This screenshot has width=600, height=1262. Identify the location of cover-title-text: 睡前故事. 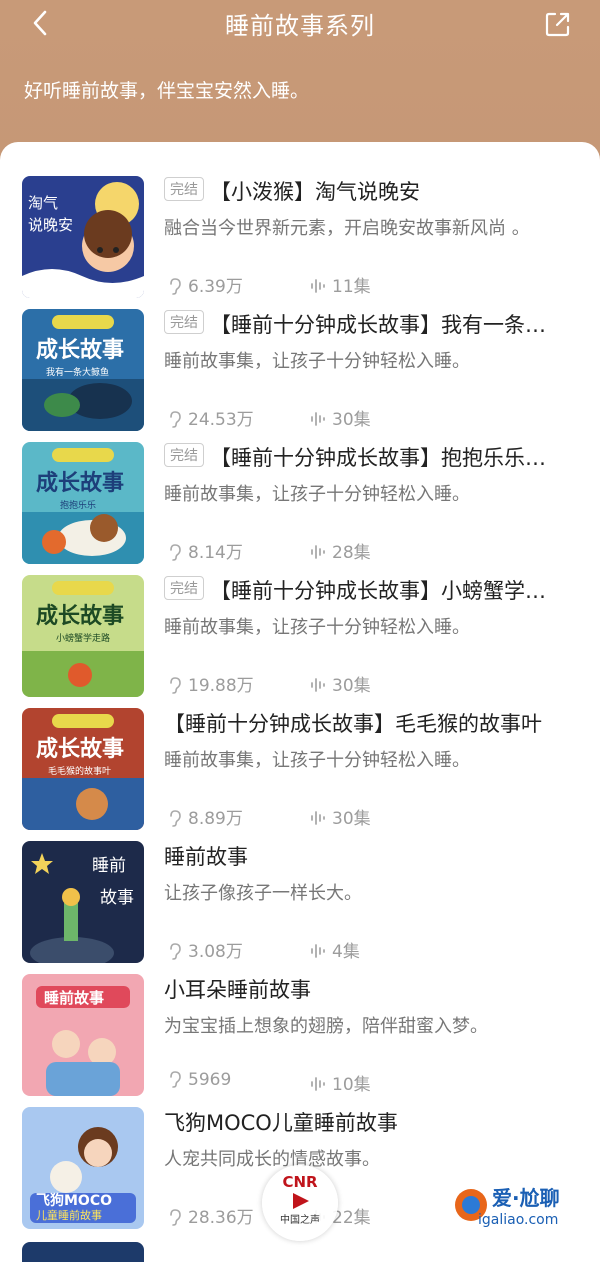
(74, 998).